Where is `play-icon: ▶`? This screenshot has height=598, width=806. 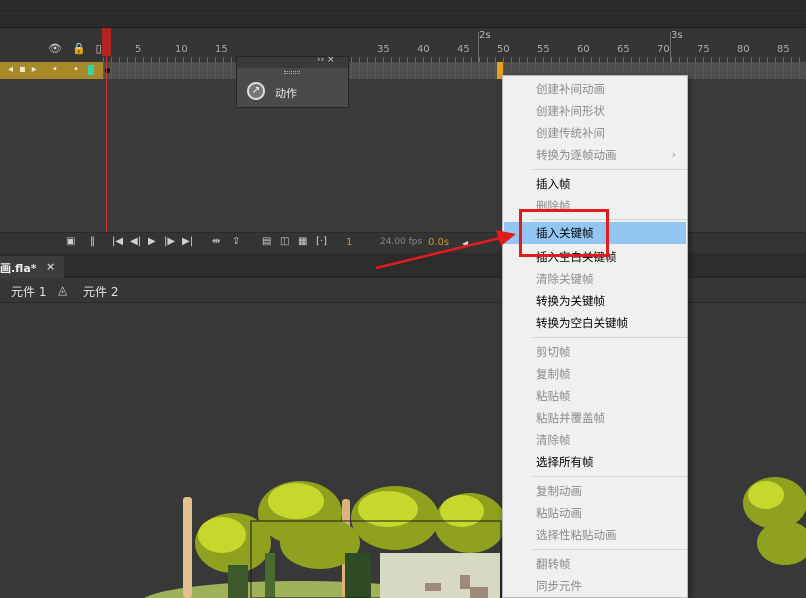
play-icon: ▶ is located at coordinates (152, 241).